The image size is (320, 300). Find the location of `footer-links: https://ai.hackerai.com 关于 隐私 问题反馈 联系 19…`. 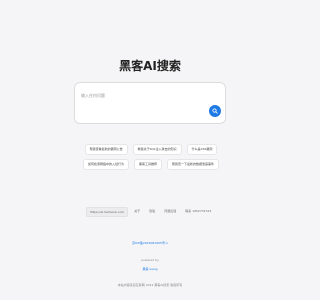

footer-links: https://ai.hackerai.com 关于 隐私 问题反馈 联系 19… is located at coordinates (150, 212).